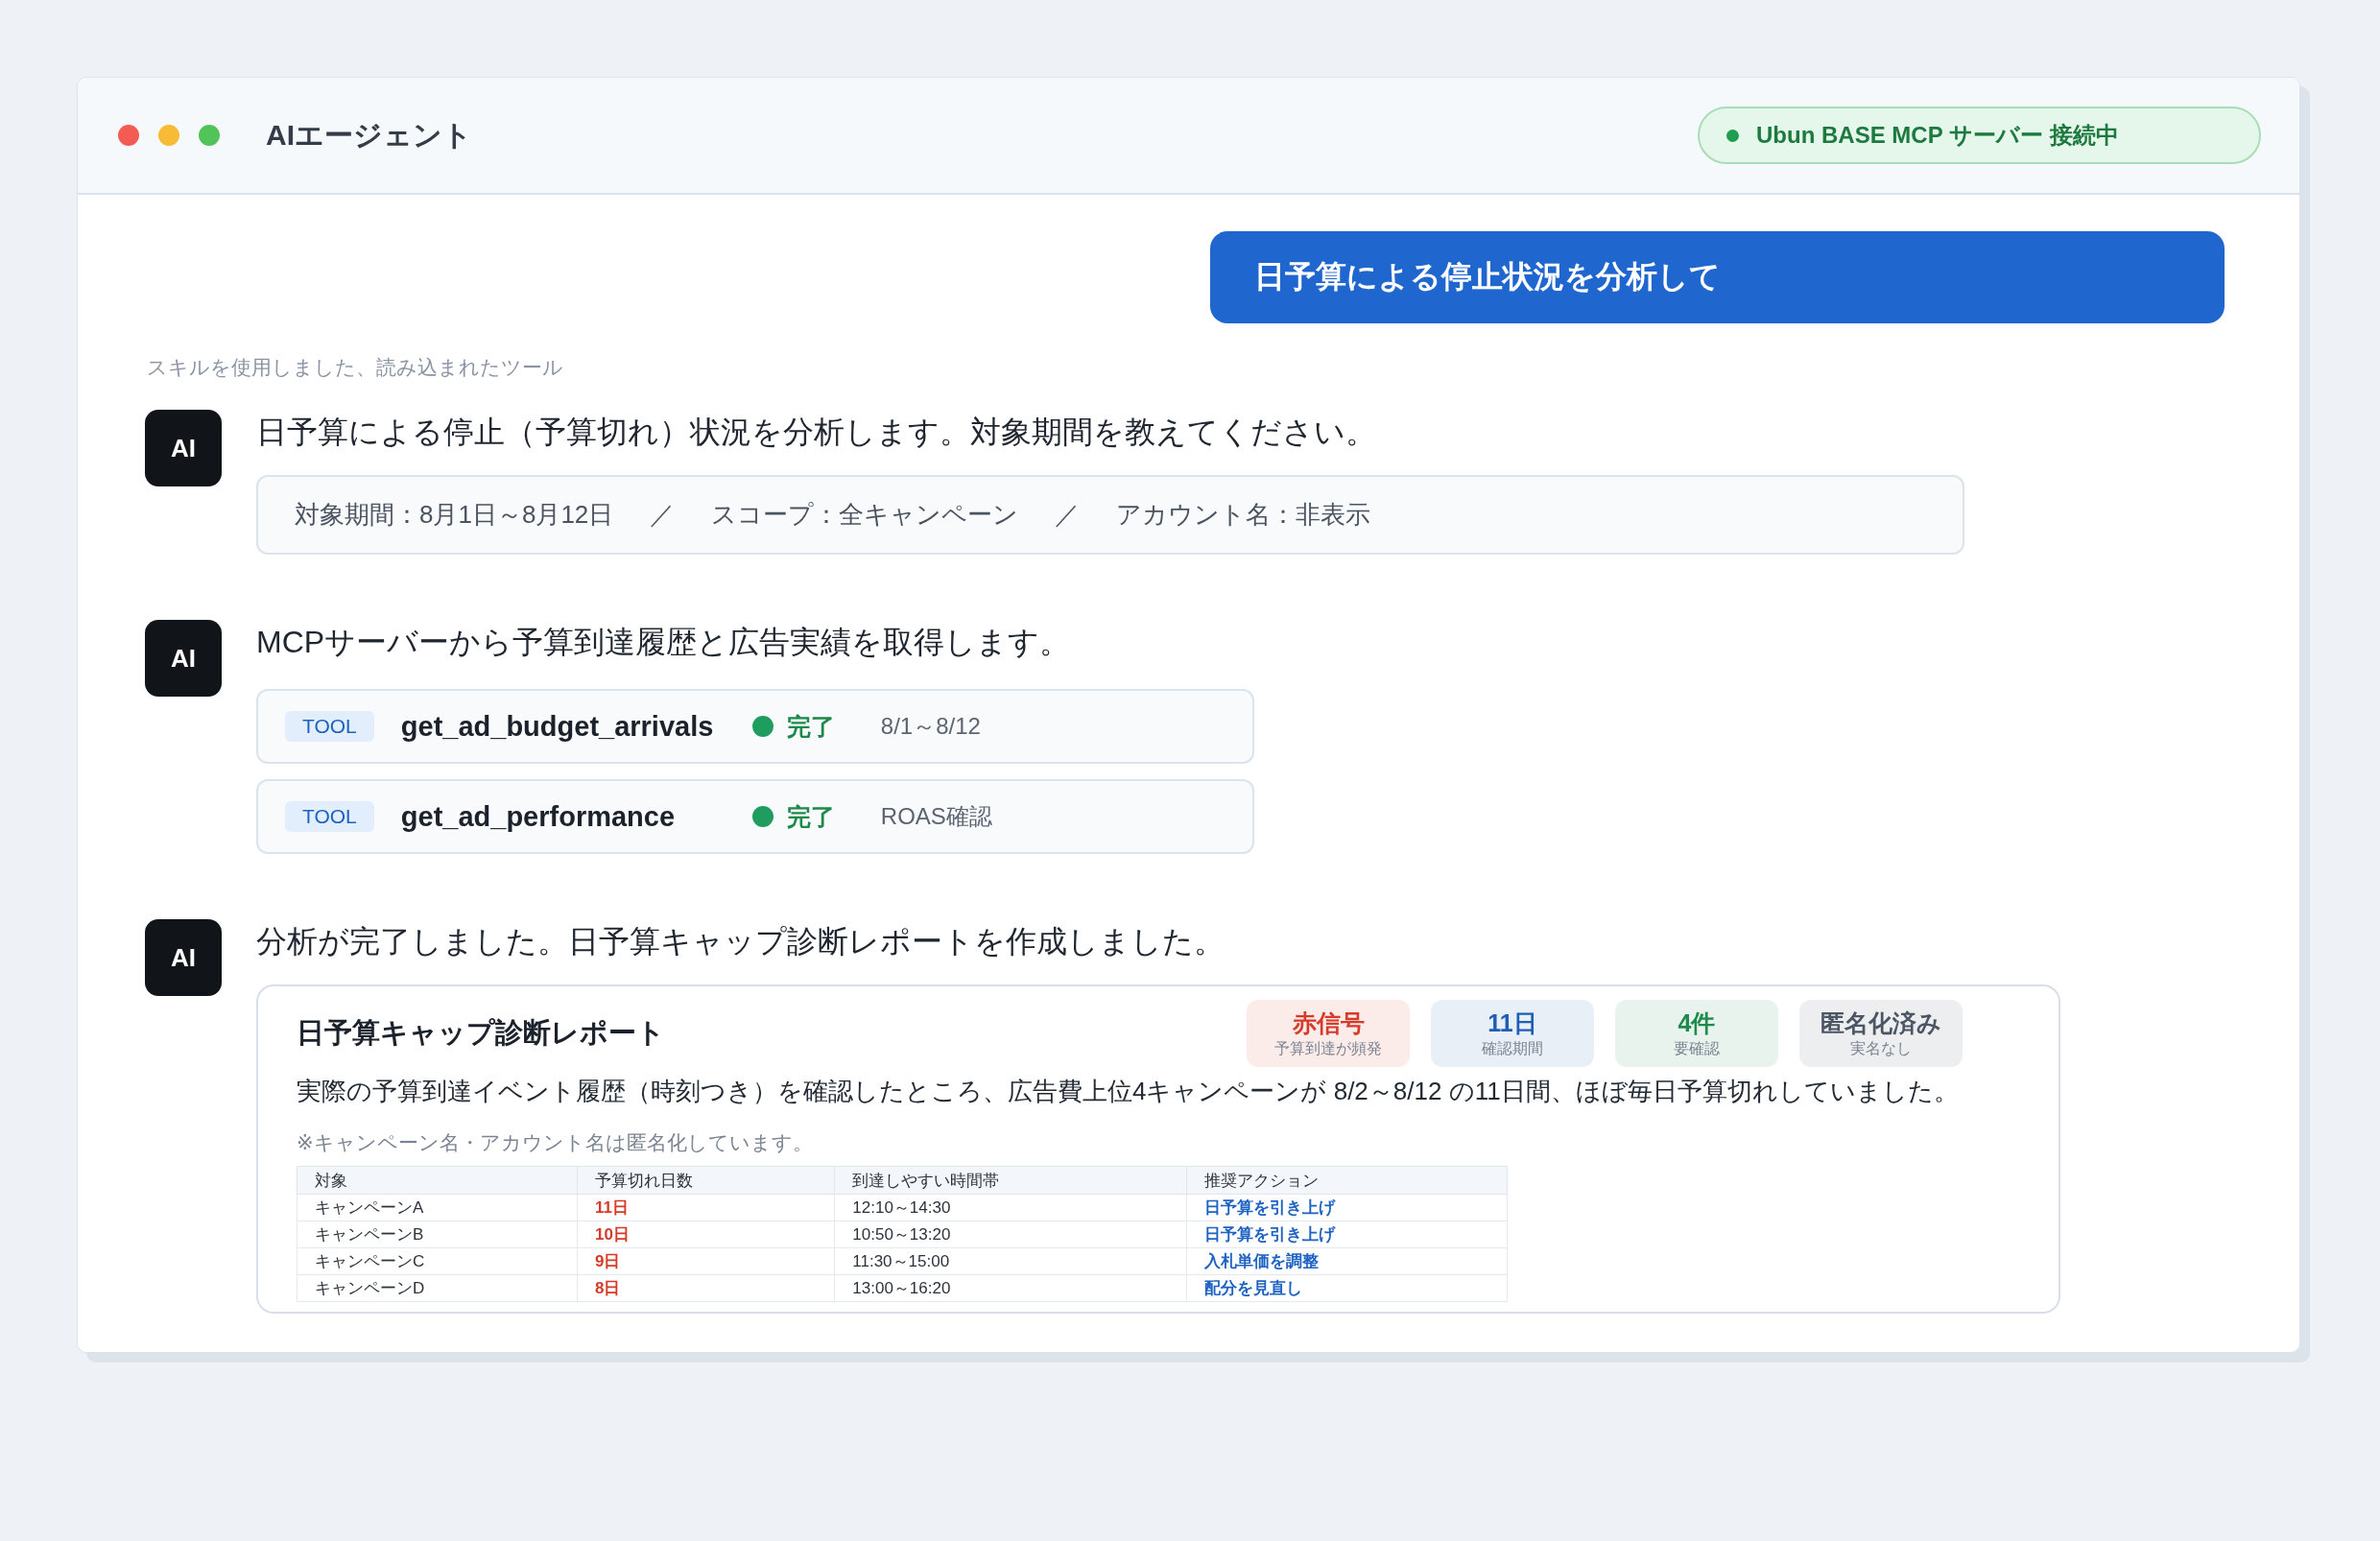 The height and width of the screenshot is (1541, 2380). What do you see at coordinates (1128, 1091) in the screenshot?
I see `report-summary: 実際の予算到達イベント履歴（時刻つき）を確認したところ、広告費上位4キャンペーンが 8/2～8/12 の11日間、ほぼ毎日予算切れしていました。` at bounding box center [1128, 1091].